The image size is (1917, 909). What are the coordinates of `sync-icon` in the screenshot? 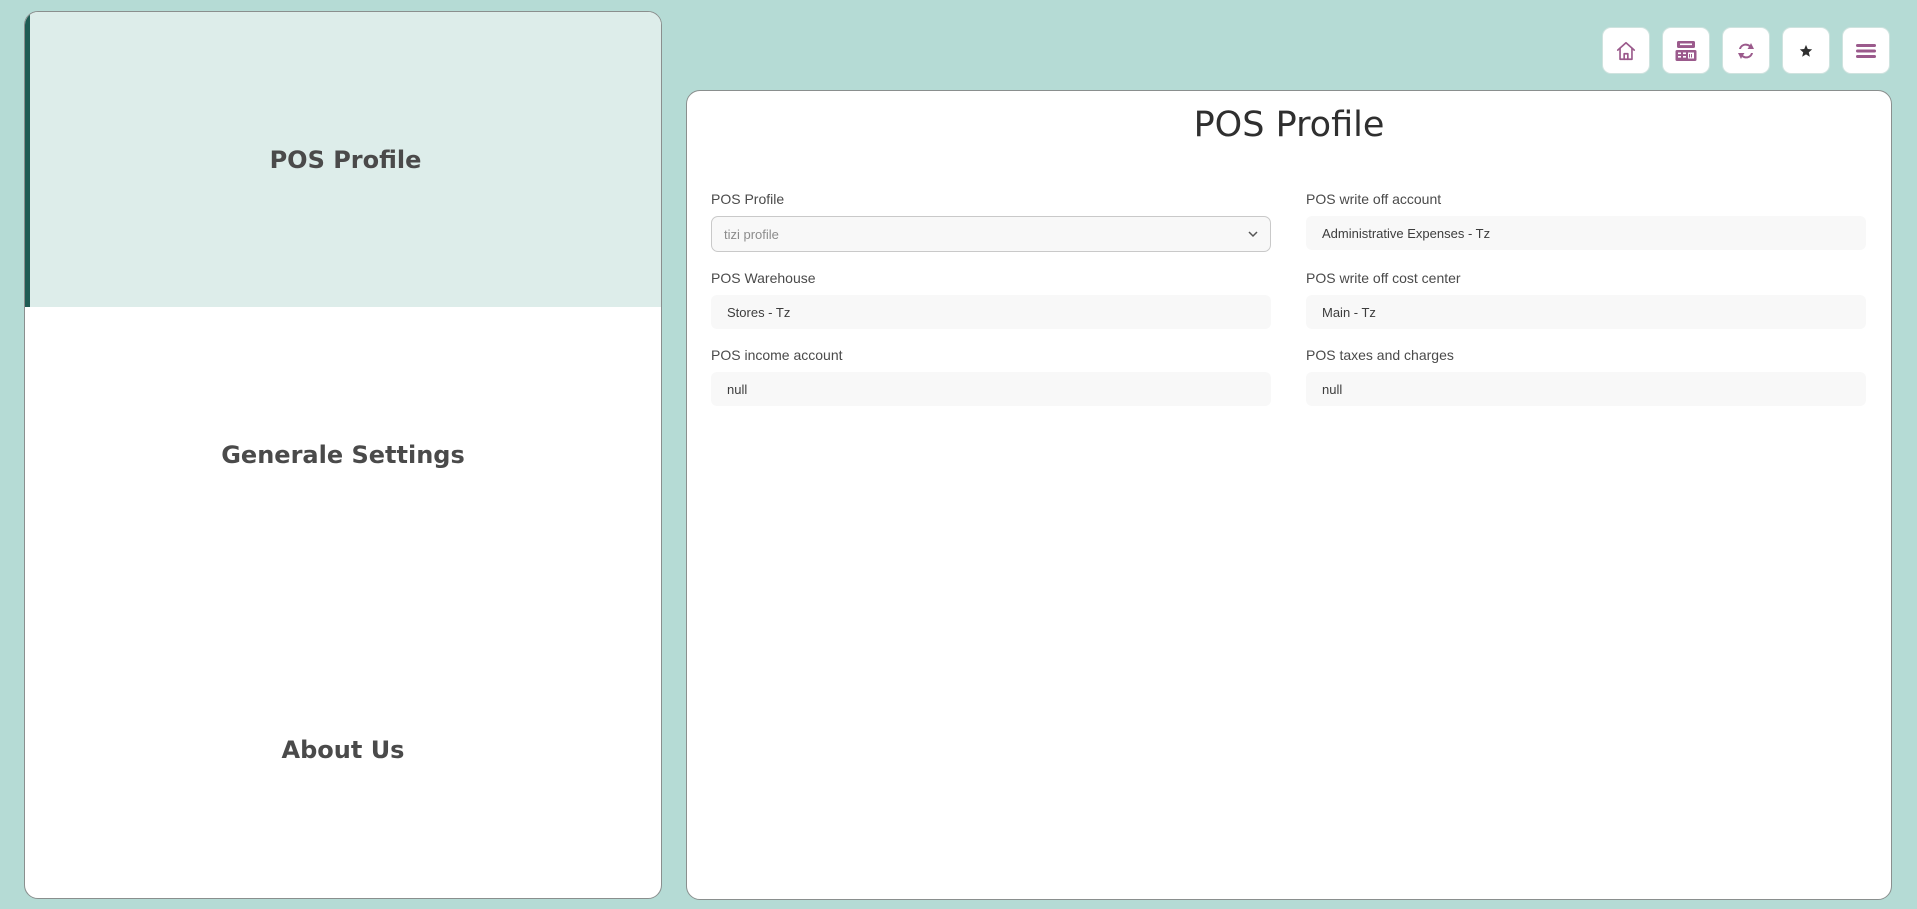 It's located at (1746, 51).